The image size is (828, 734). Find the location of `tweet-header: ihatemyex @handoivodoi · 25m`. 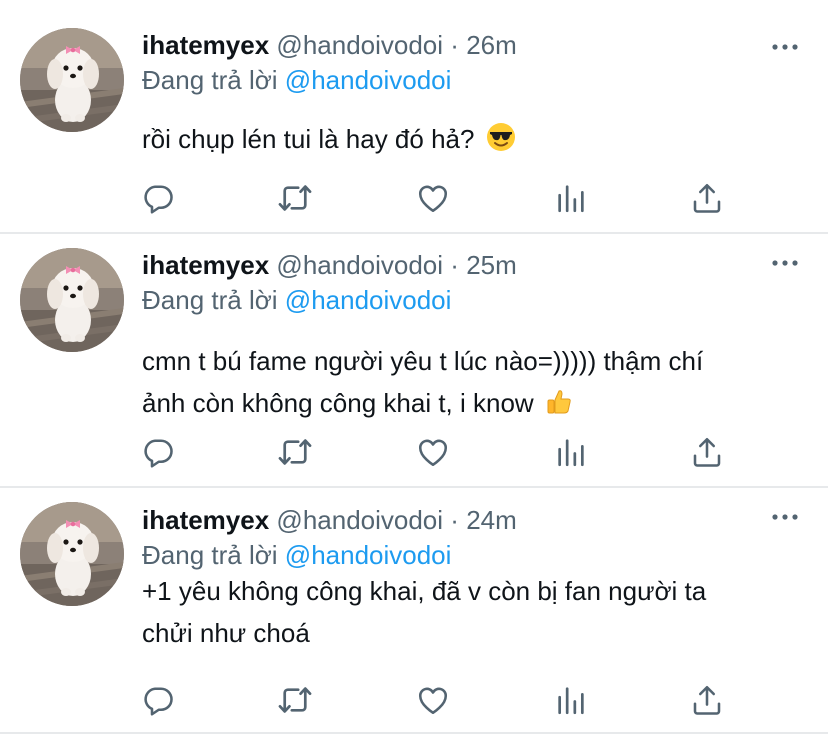

tweet-header: ihatemyex @handoivodoi · 25m is located at coordinates (329, 265).